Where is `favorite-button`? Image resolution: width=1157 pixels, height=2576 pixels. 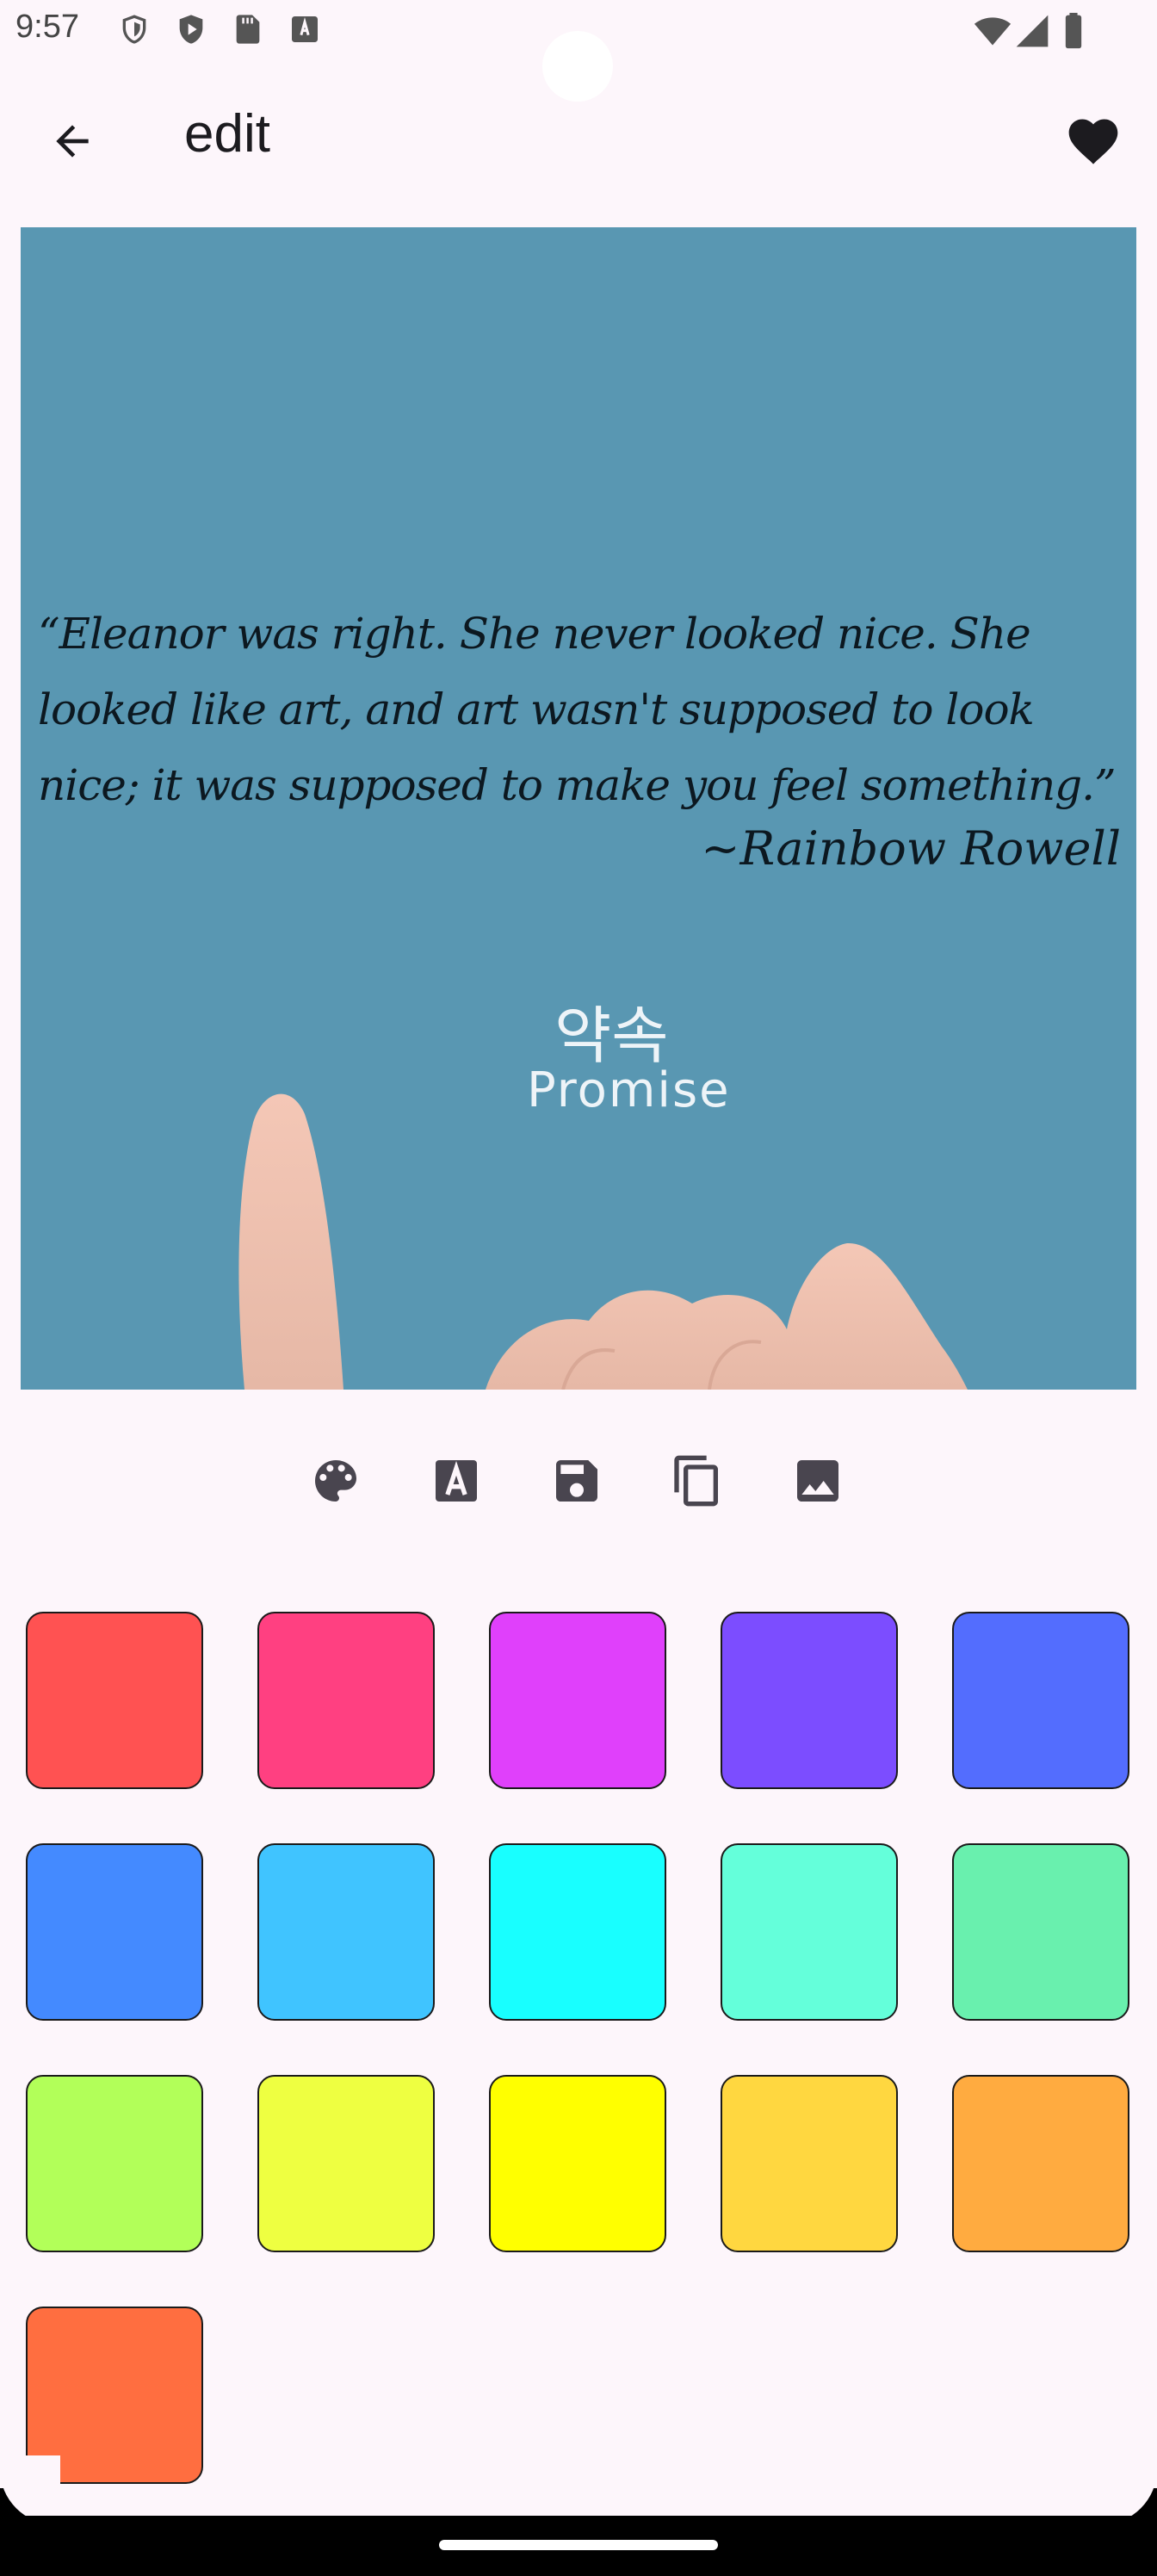 favorite-button is located at coordinates (1093, 141).